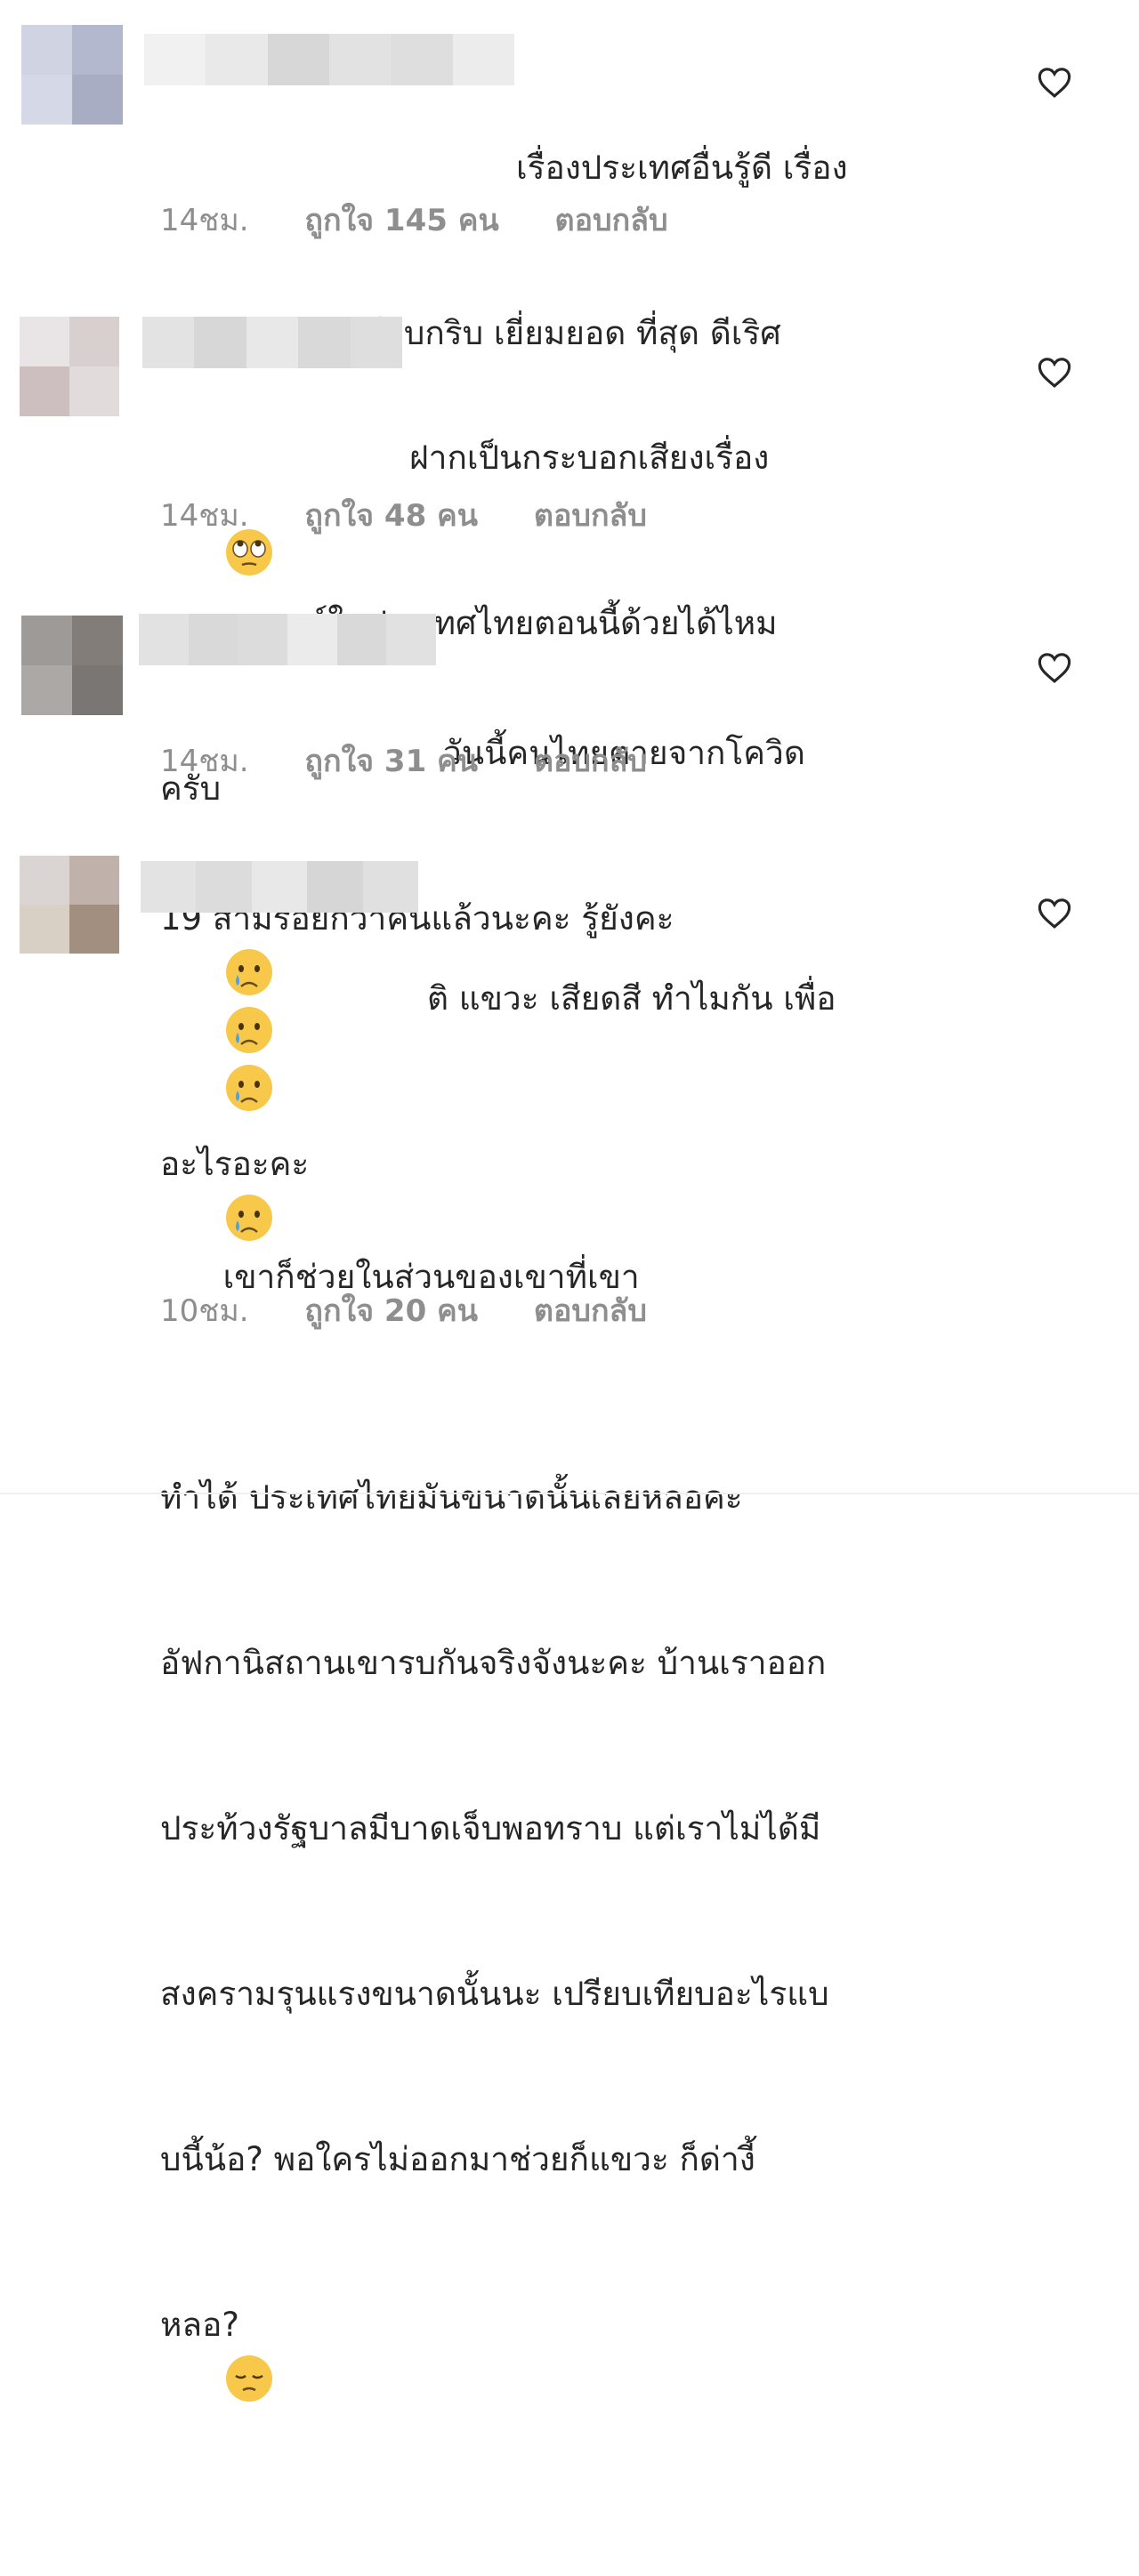 Image resolution: width=1139 pixels, height=2576 pixels. I want to click on likes-count: ถูกใจ 48 คน, so click(391, 515).